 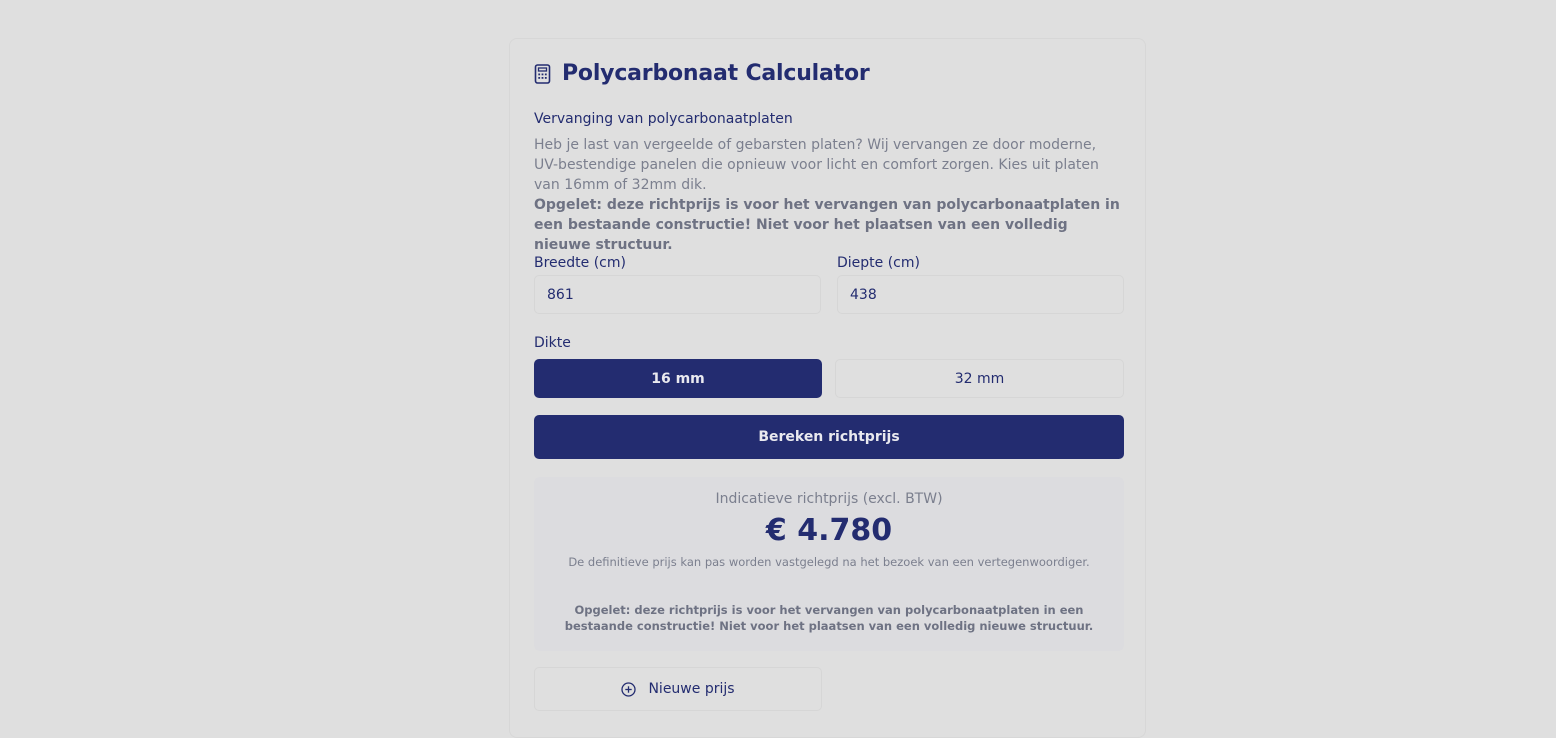 I want to click on plus-circle-icon, so click(x=629, y=689).